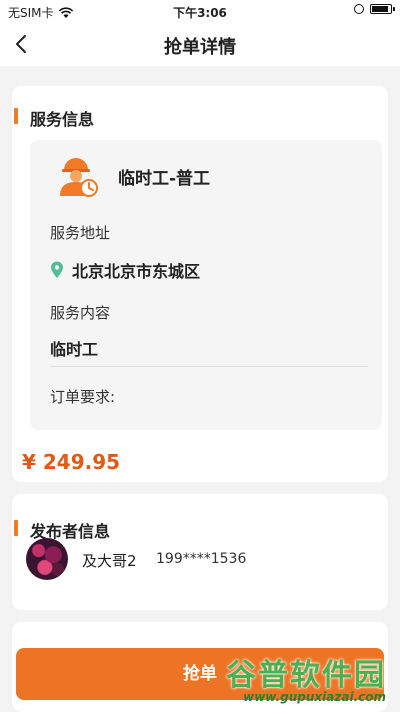 The image size is (400, 712). Describe the element at coordinates (314, 697) in the screenshot. I see `watermark-url: www.gupuxiazai.com` at that location.